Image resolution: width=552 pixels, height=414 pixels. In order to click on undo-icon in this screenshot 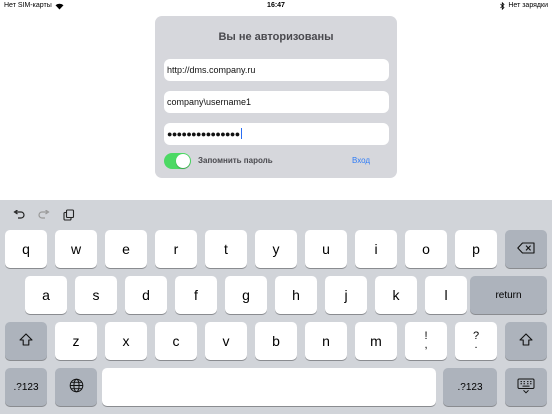, I will do `click(19, 215)`.